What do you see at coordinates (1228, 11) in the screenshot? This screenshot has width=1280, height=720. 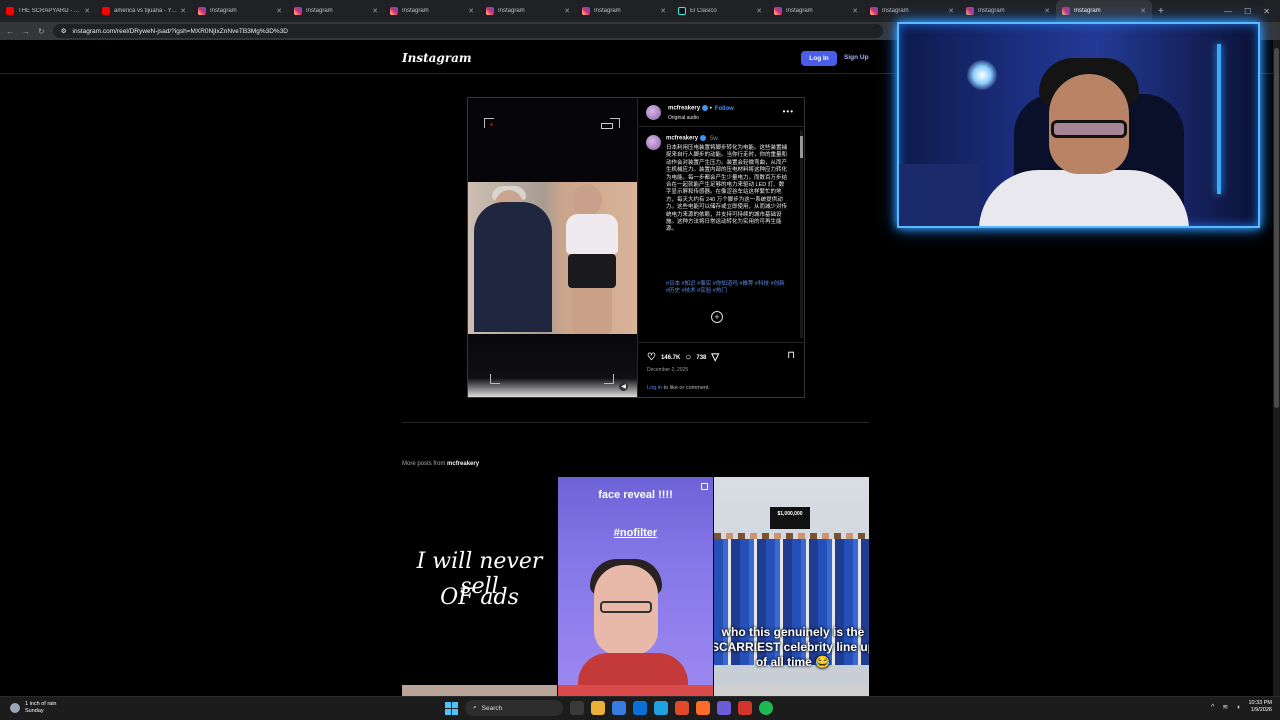 I see `minimize-icon: —` at bounding box center [1228, 11].